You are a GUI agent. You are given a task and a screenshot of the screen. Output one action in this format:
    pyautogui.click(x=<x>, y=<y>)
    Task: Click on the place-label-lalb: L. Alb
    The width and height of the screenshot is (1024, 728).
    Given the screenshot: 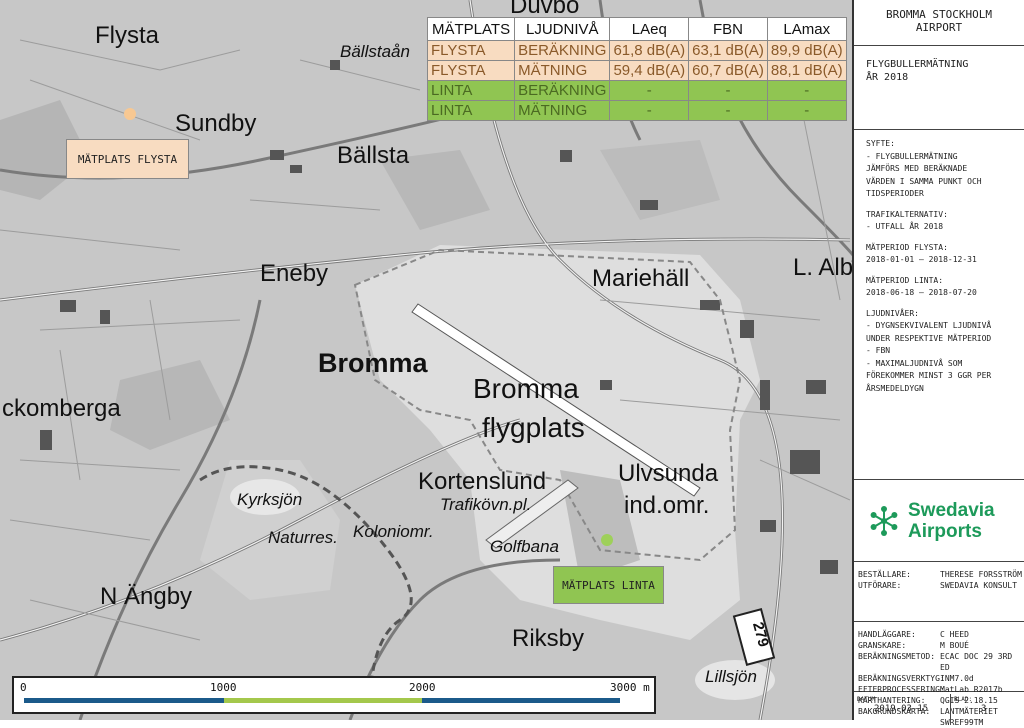 What is the action you would take?
    pyautogui.click(x=822, y=267)
    